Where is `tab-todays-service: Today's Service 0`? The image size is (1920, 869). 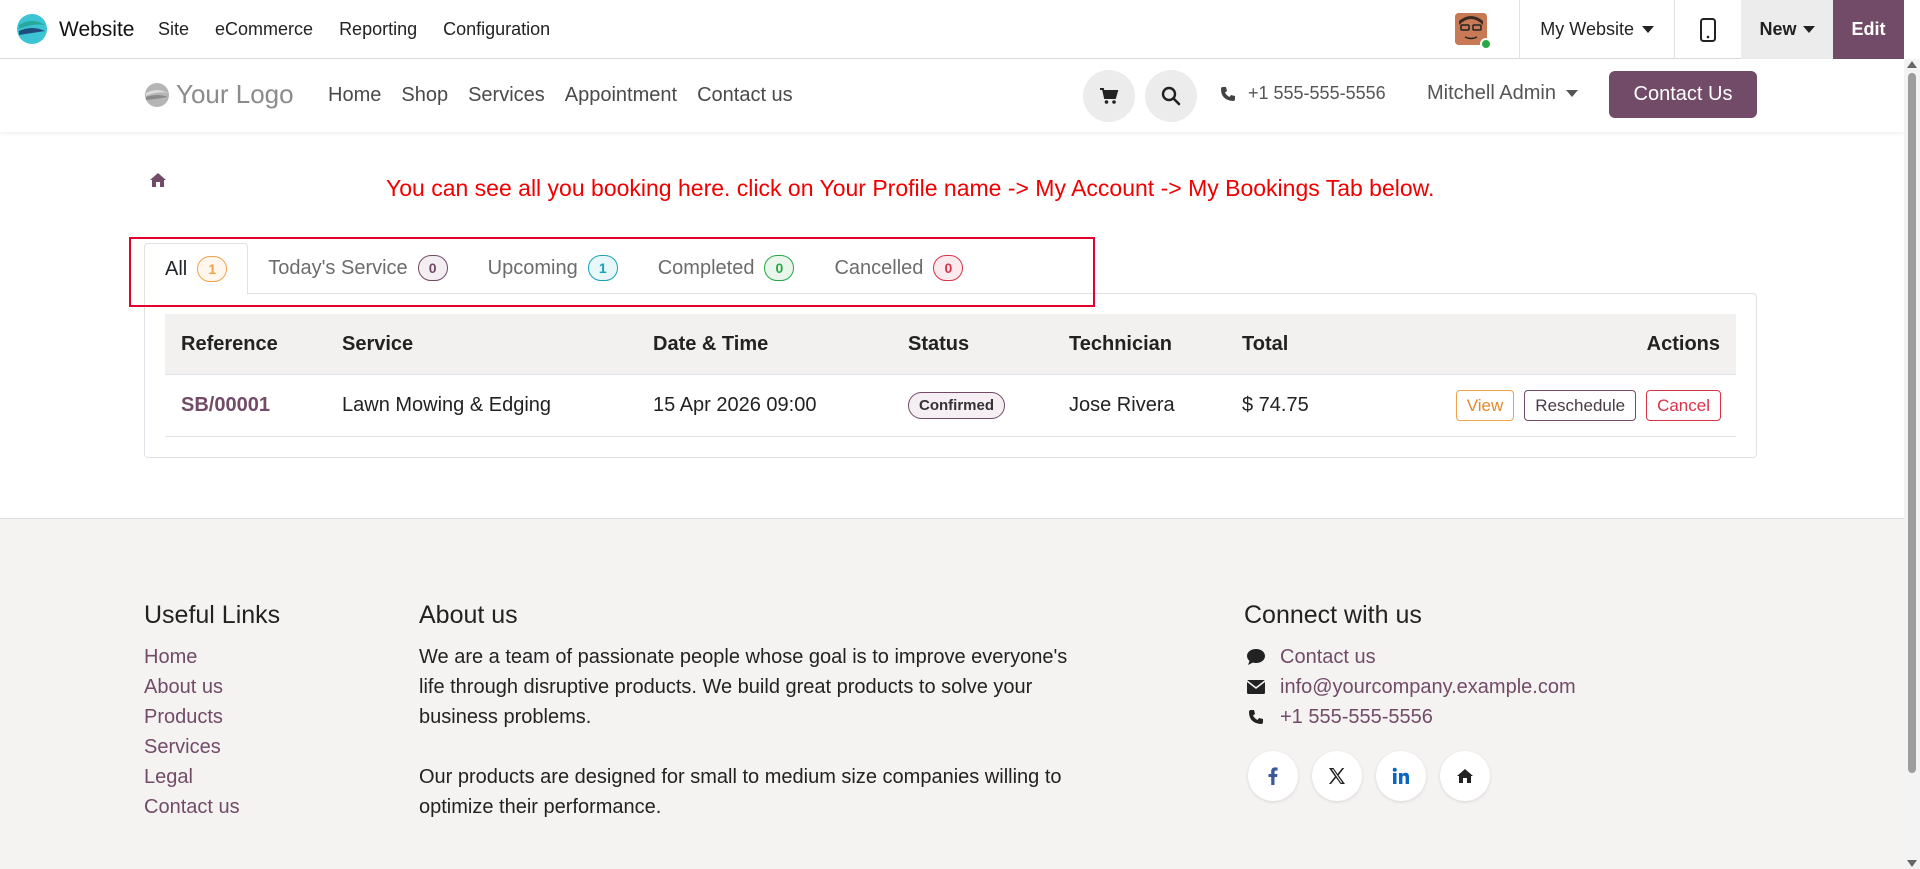 tab-todays-service: Today's Service 0 is located at coordinates (357, 268).